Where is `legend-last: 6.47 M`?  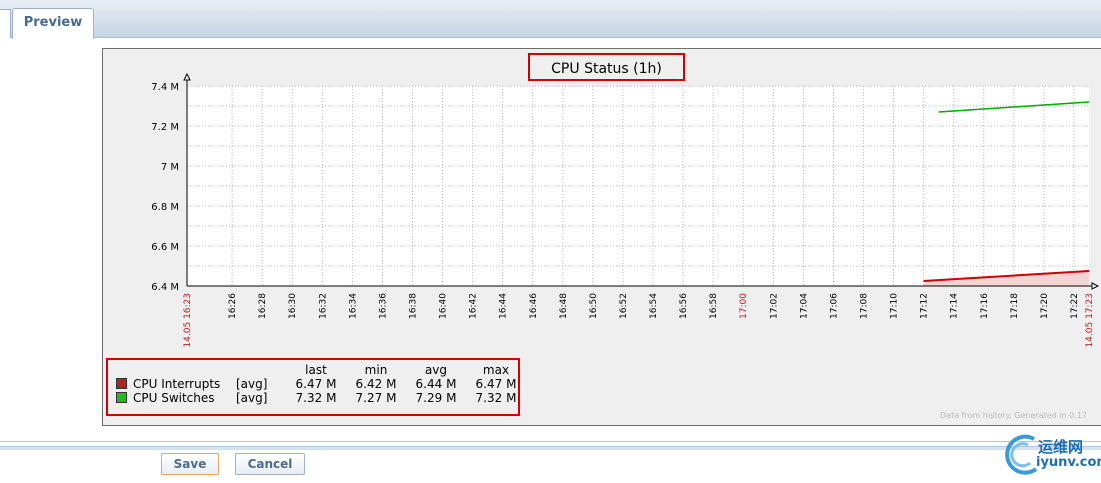 legend-last: 6.47 M is located at coordinates (316, 384).